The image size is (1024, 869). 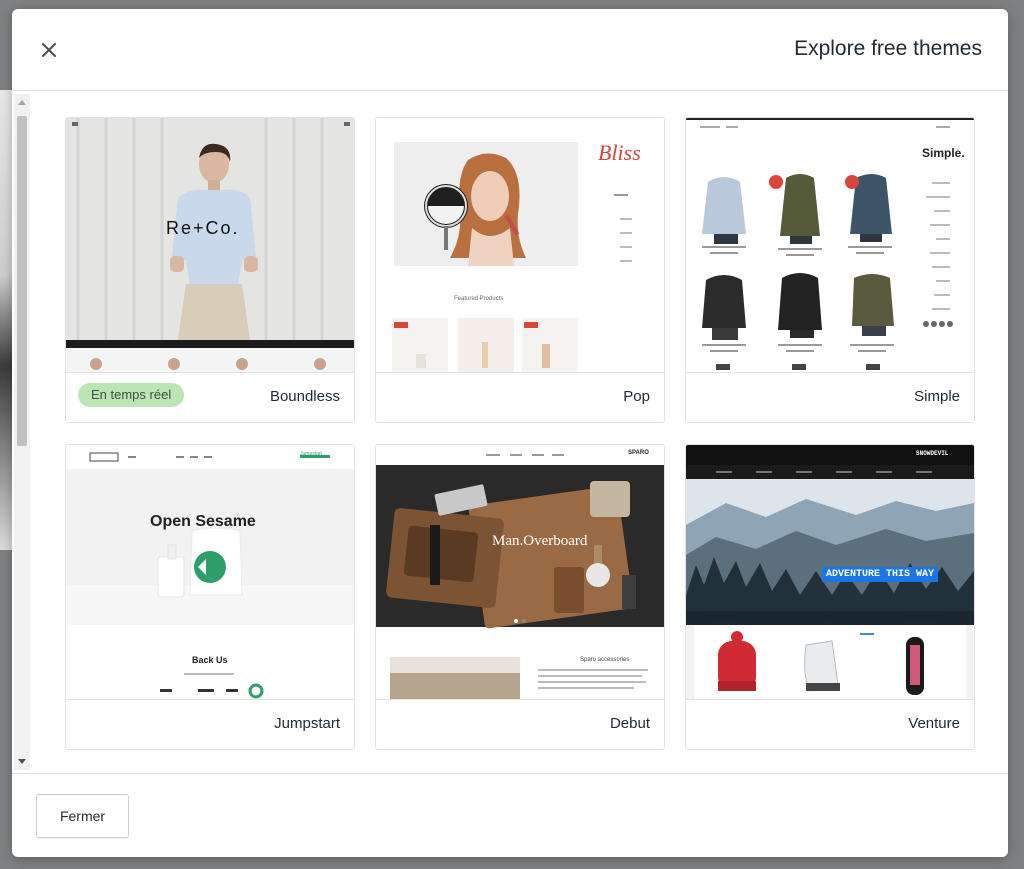 I want to click on theme-card-boundless: Re+Co. En temps réel Boundless, so click(x=210, y=270).